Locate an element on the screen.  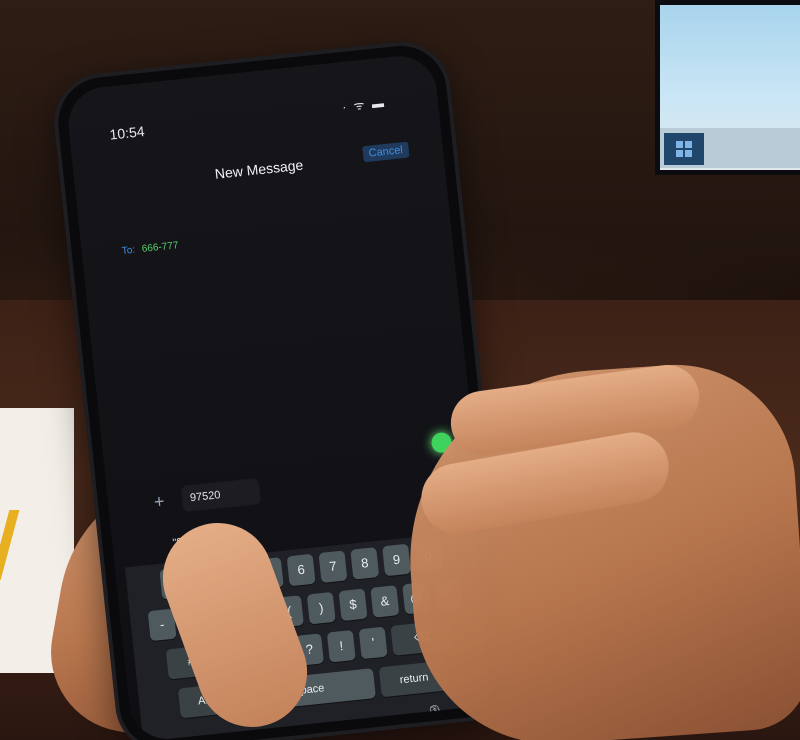
status-icons: · ᯤ ▬ is located at coordinates (364, 105).